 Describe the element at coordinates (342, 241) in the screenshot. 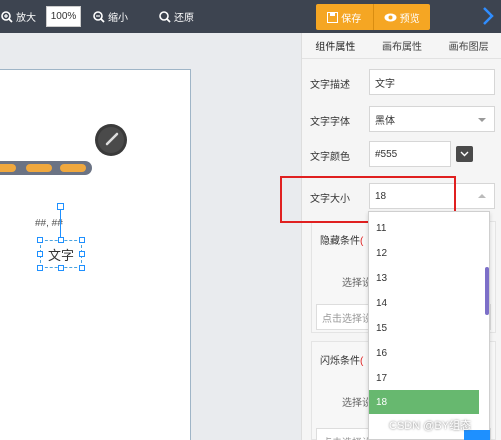

I see `hide-condition-title: 隐藏条件(` at that location.